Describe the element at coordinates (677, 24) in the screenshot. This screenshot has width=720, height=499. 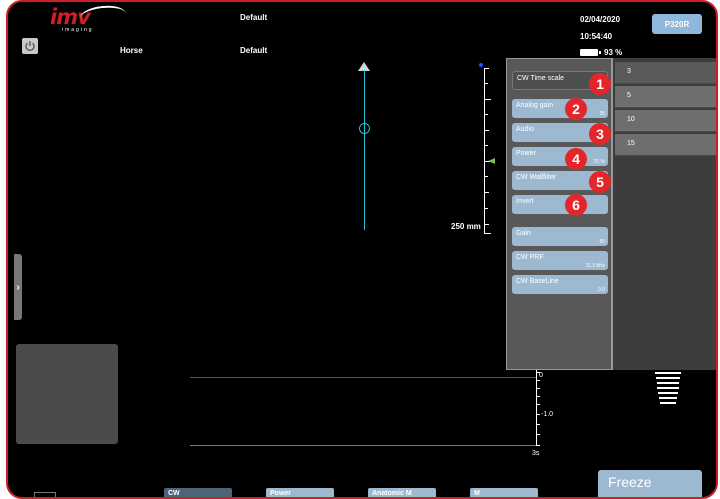
I see `probe-button: P320R` at that location.